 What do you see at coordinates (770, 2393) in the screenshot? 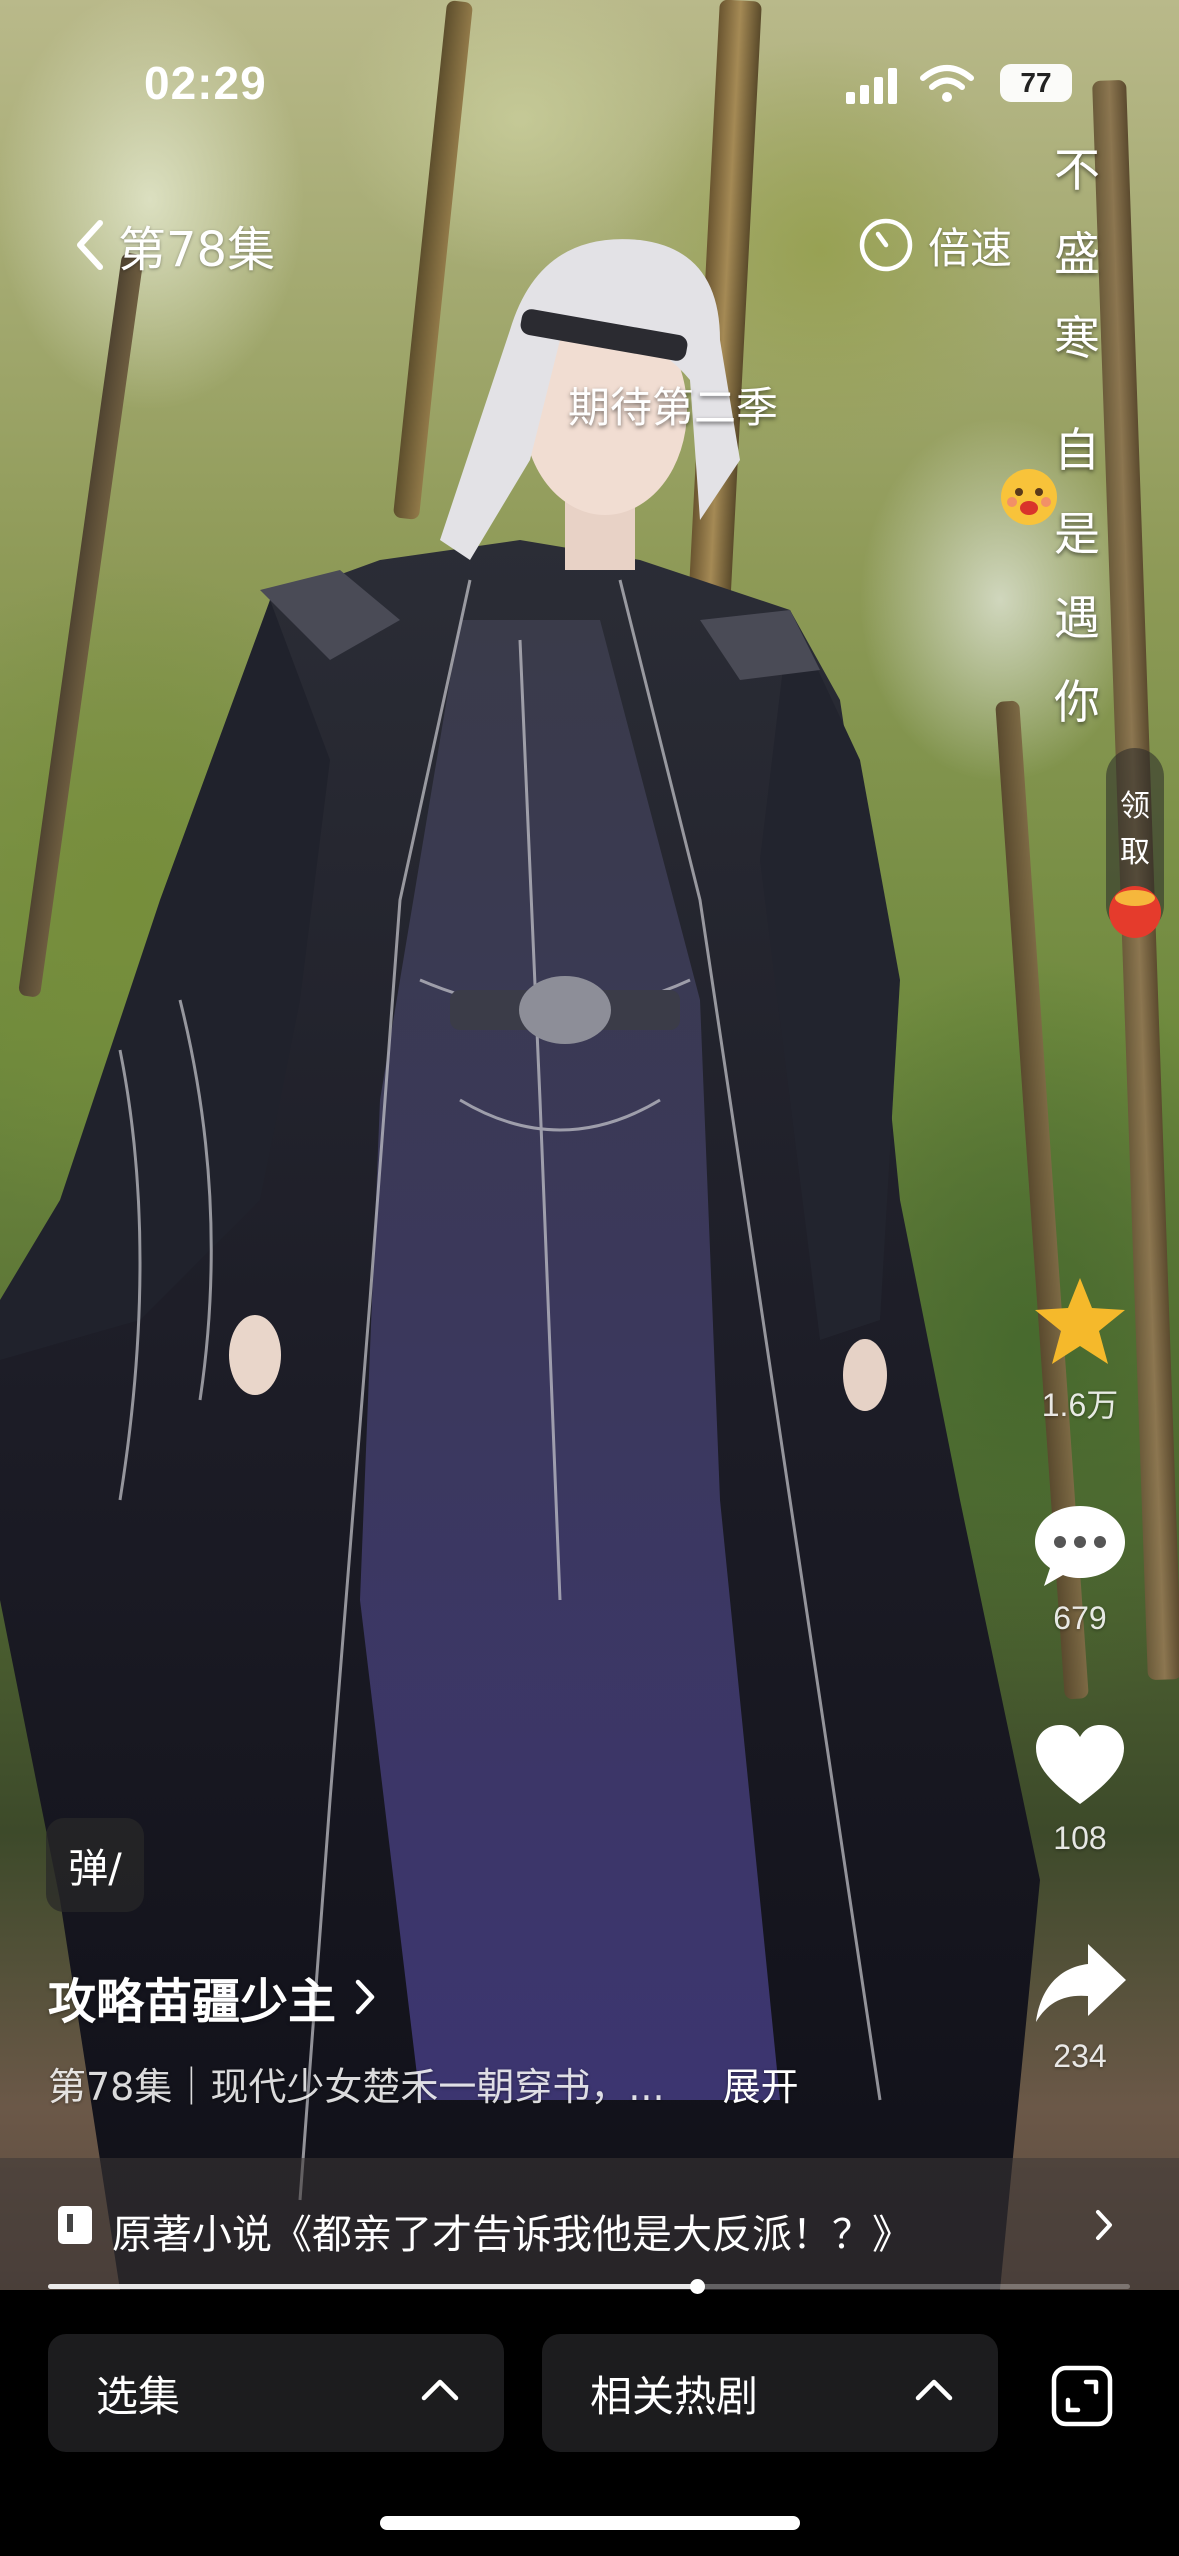
I see `related-dramas-button: 相关热剧` at bounding box center [770, 2393].